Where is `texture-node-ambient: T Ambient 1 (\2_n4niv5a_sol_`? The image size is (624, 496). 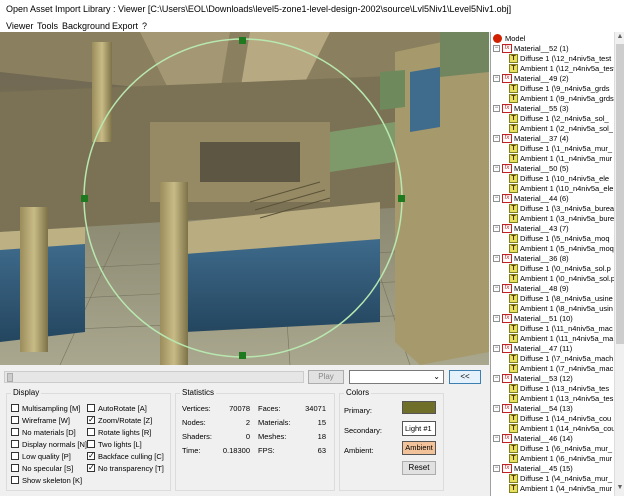
texture-node-ambient: T Ambient 1 (\2_n4niv5a_sol_ is located at coordinates (561, 128).